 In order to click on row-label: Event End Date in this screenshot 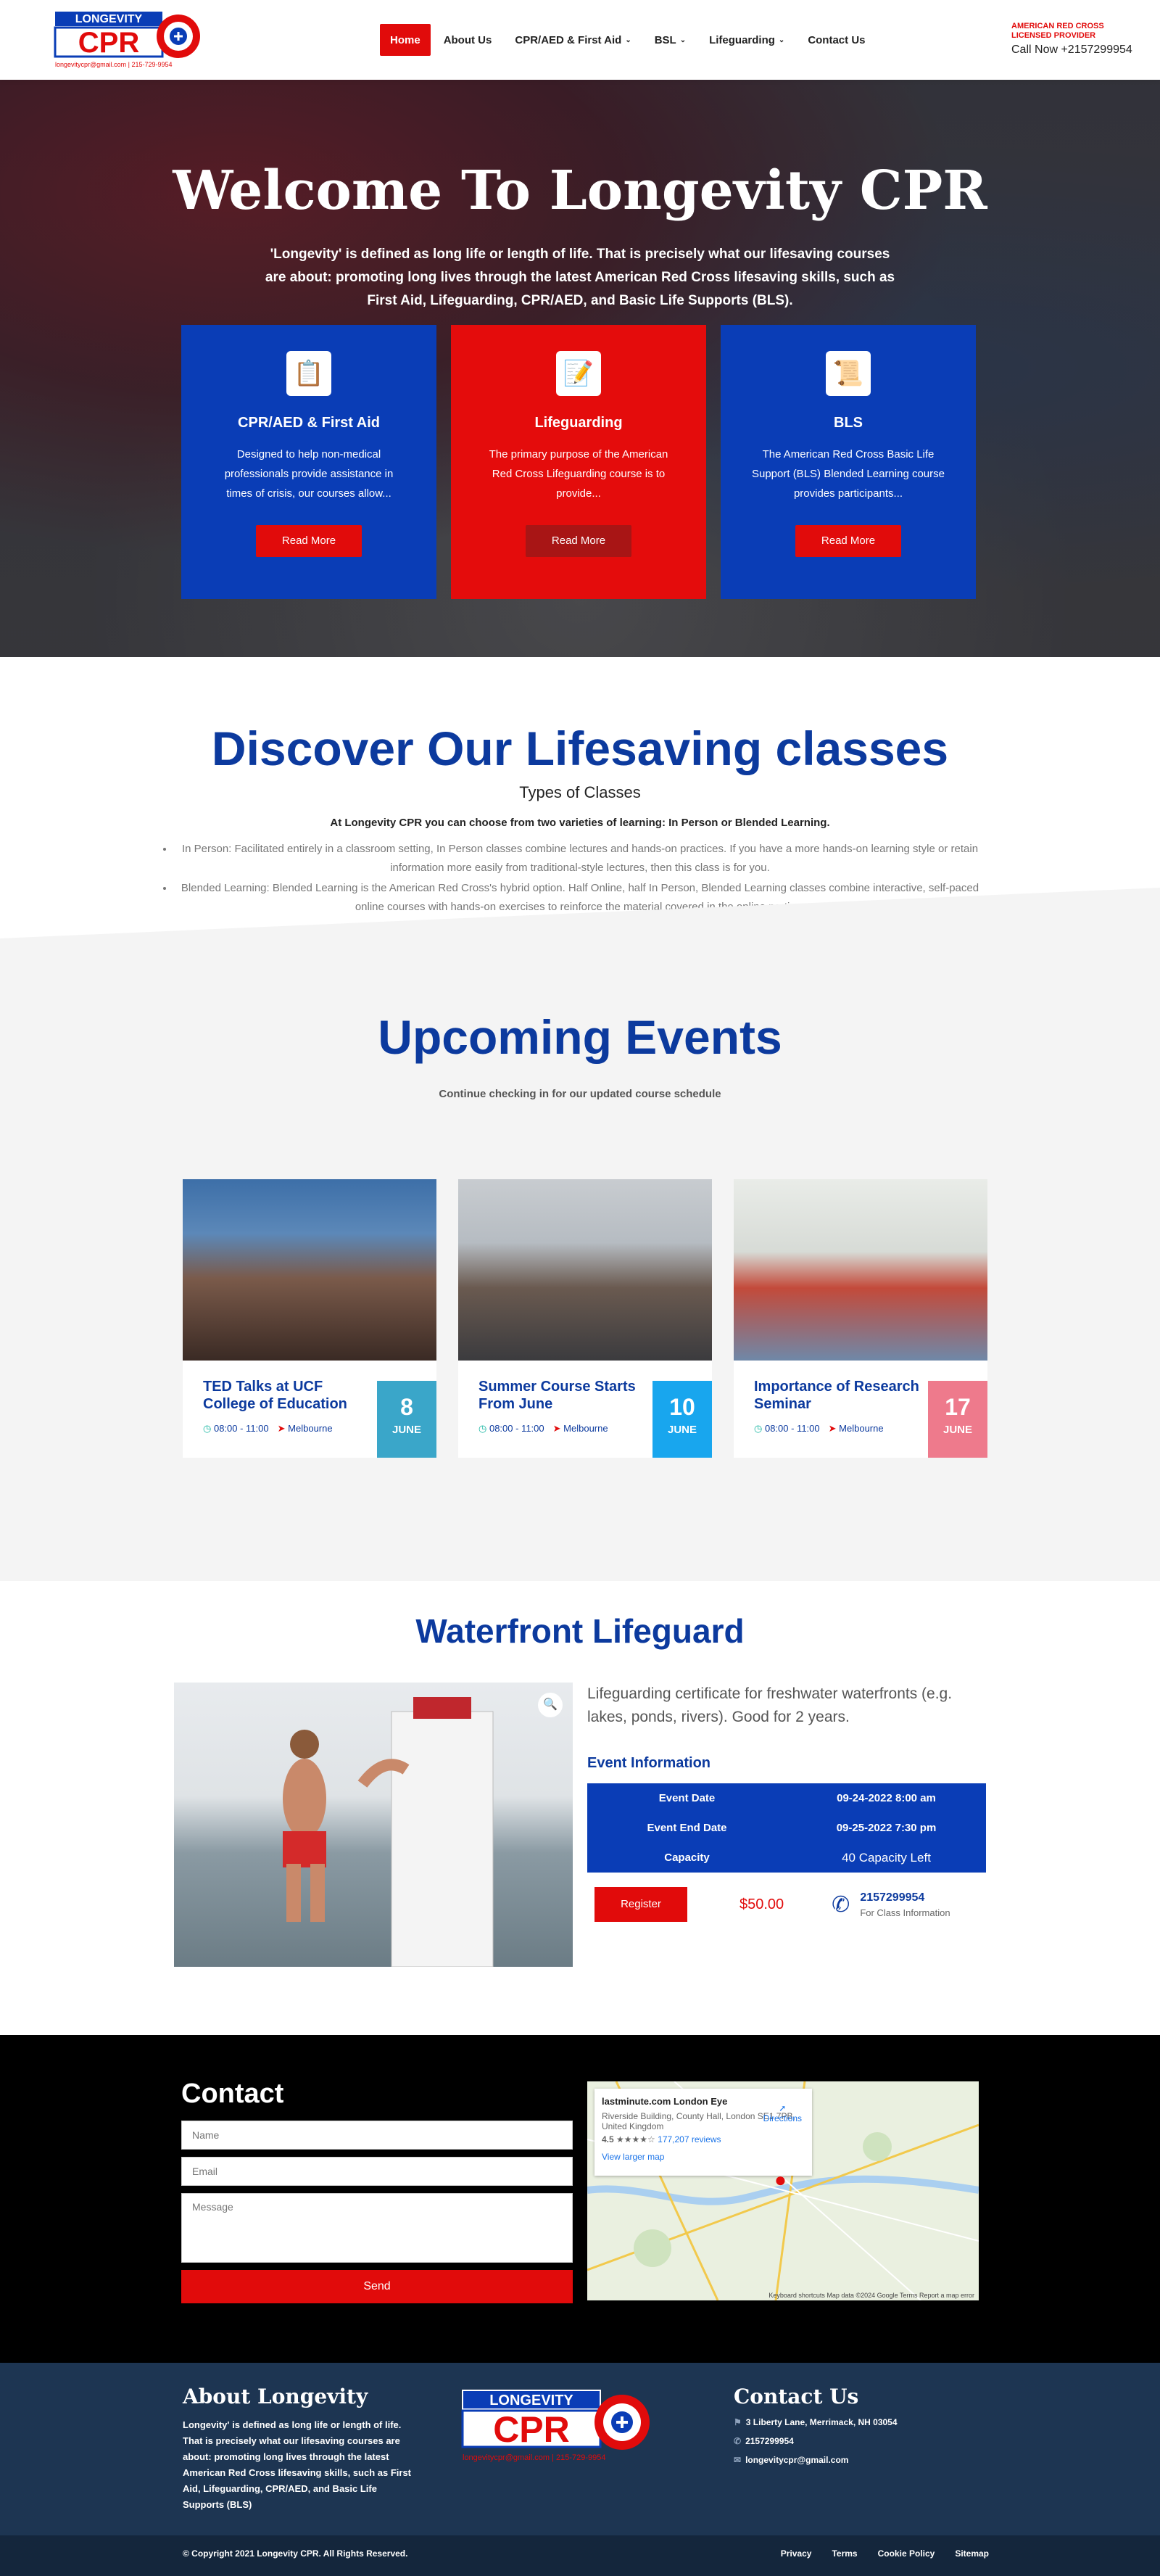, I will do `click(687, 1828)`.